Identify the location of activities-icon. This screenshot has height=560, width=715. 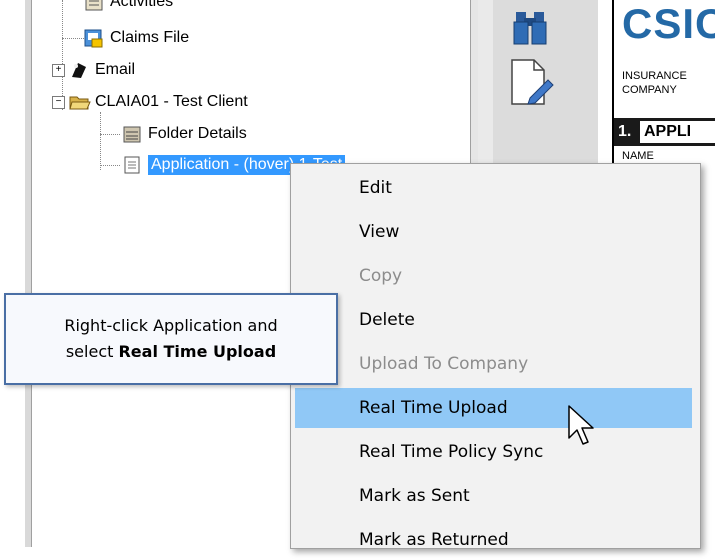
(94, 6).